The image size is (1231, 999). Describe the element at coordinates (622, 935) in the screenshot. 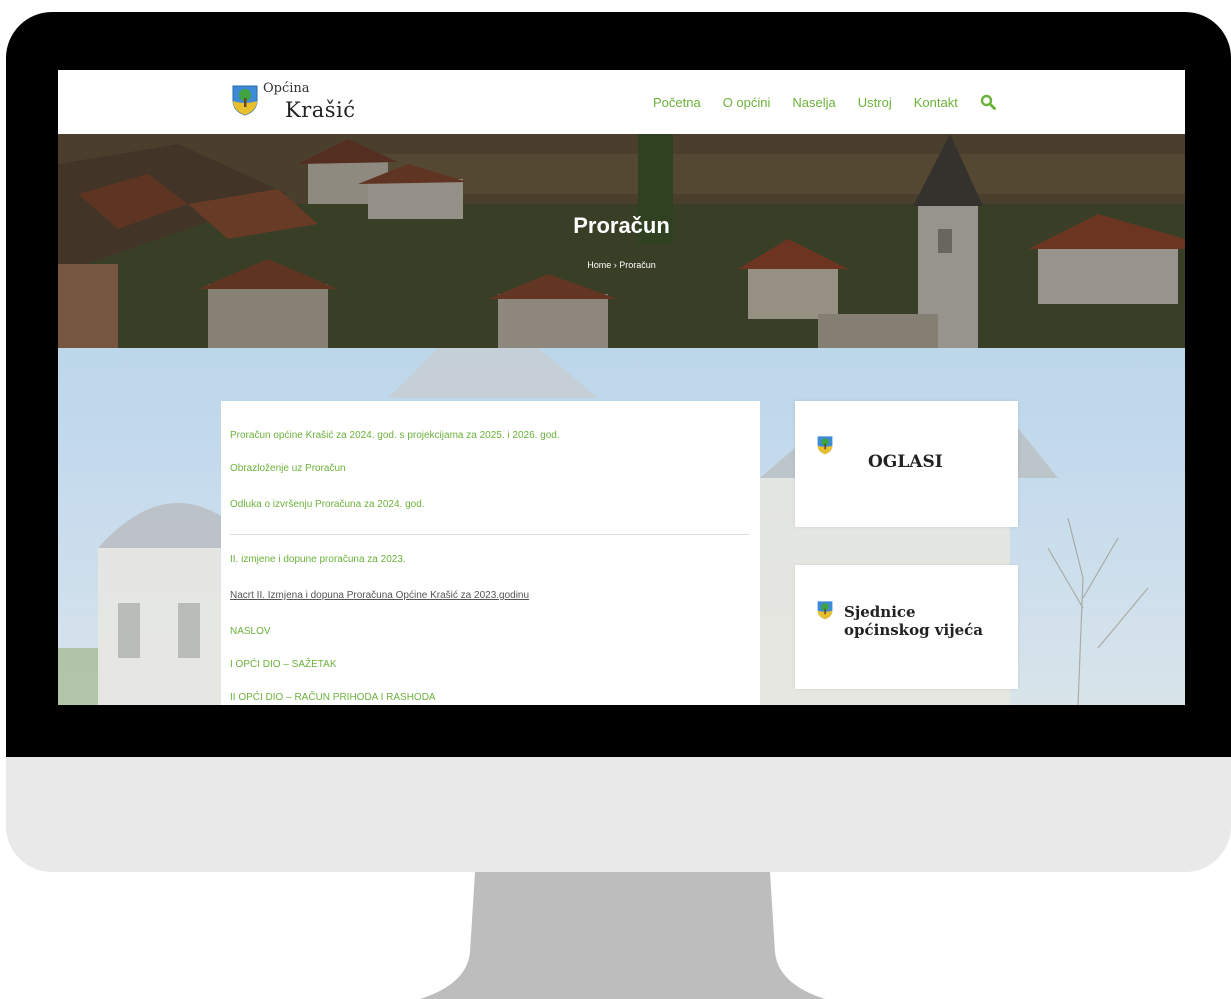

I see `monitor-stand` at that location.